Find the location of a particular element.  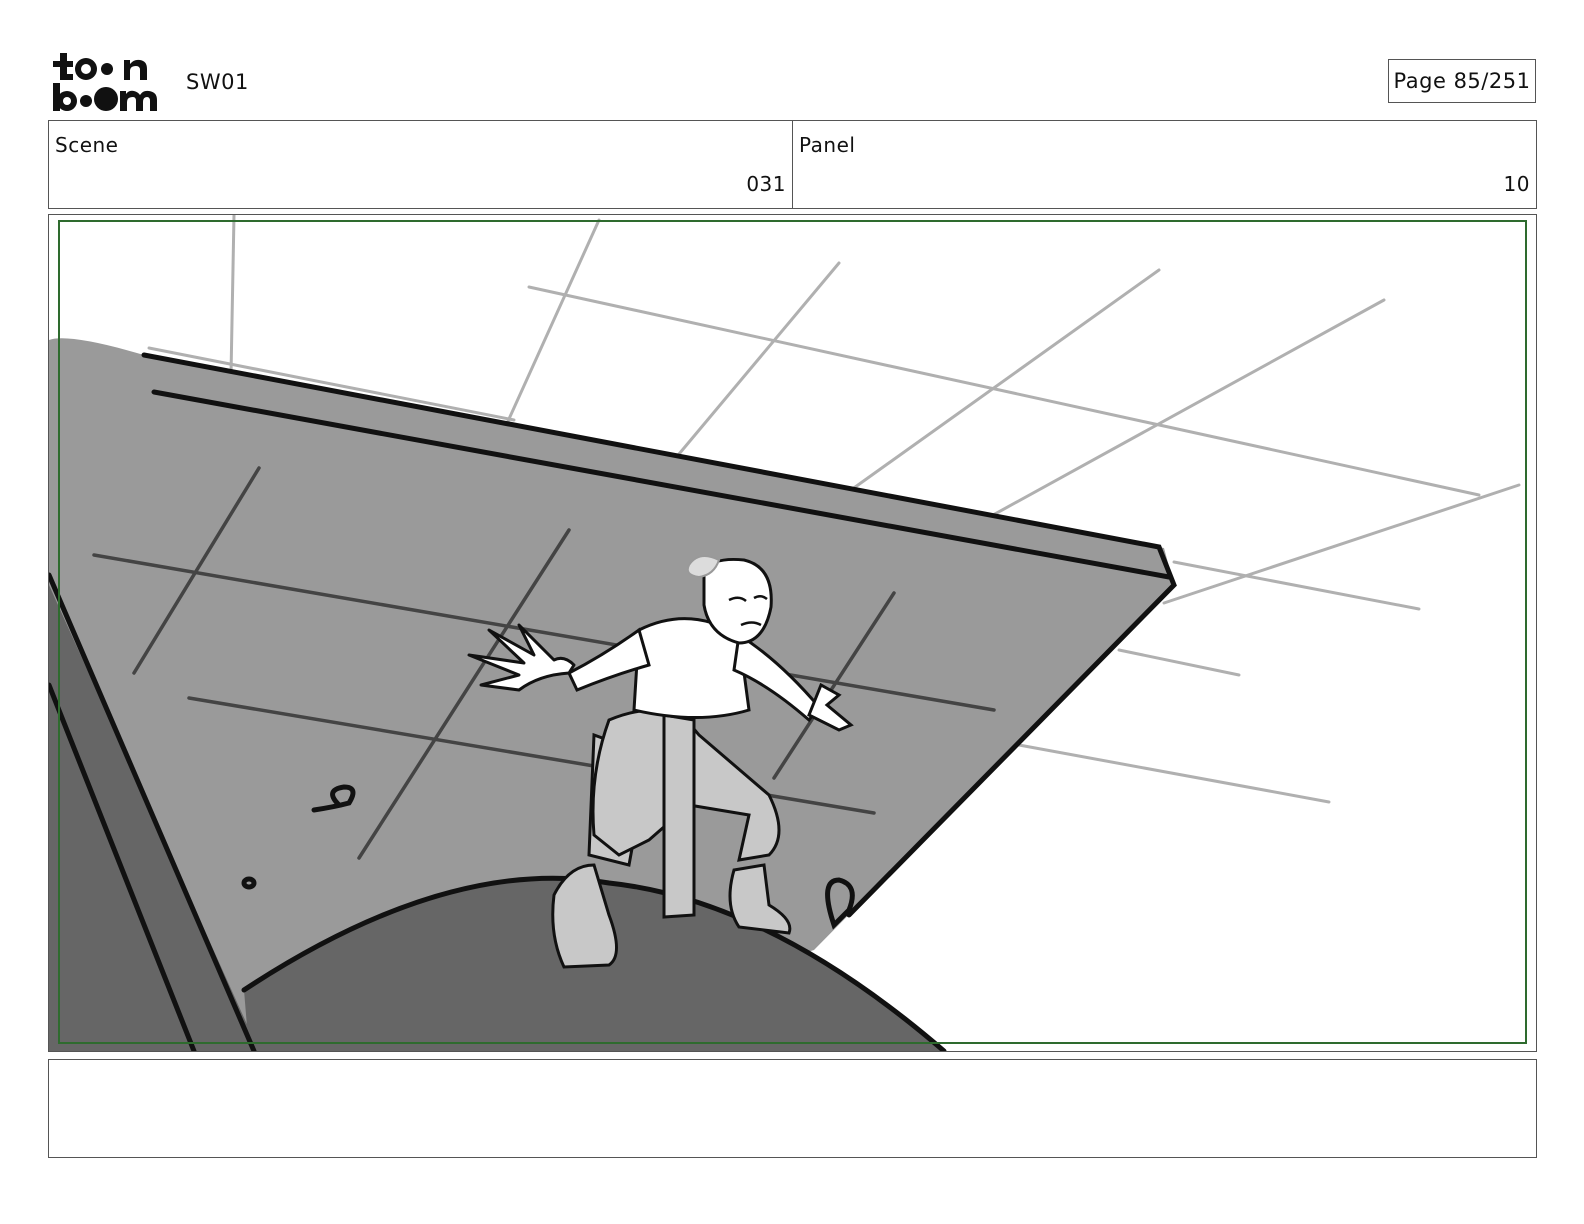

page-indicator: Page 85/251 is located at coordinates (1462, 81).